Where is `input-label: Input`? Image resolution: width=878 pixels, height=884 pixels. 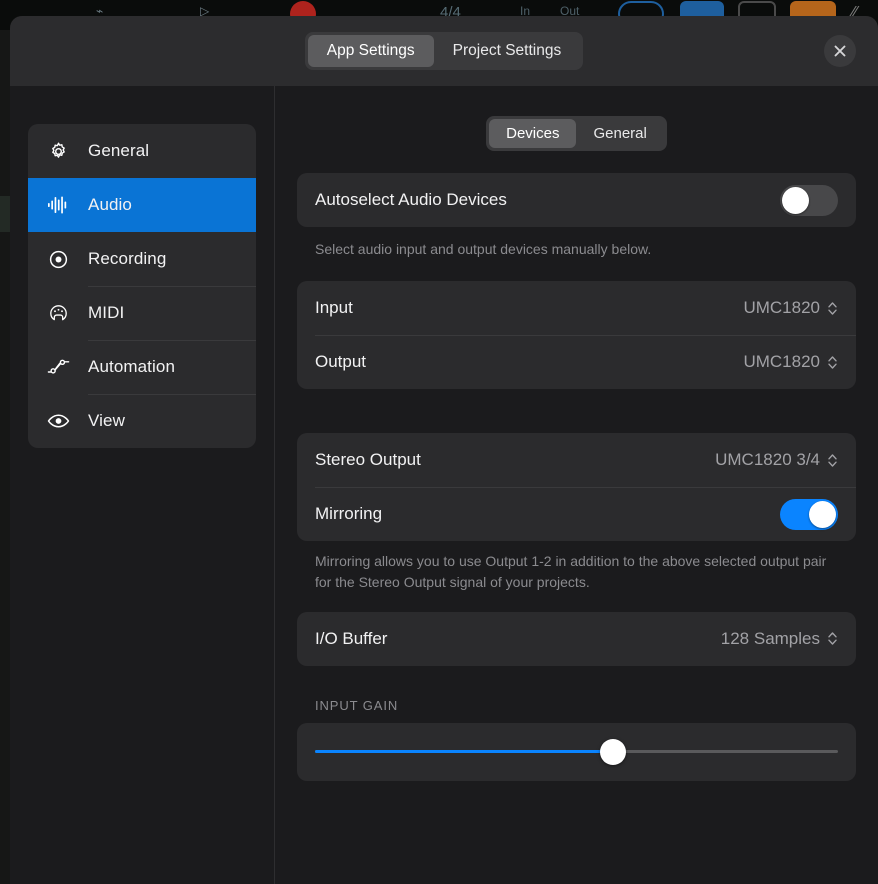 input-label: Input is located at coordinates (334, 308).